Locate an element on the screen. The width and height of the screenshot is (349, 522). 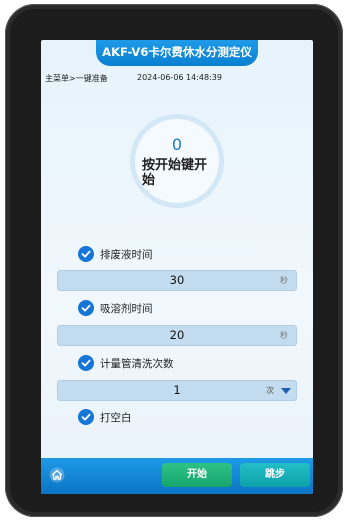
option-label: 排废液时间 is located at coordinates (126, 254).